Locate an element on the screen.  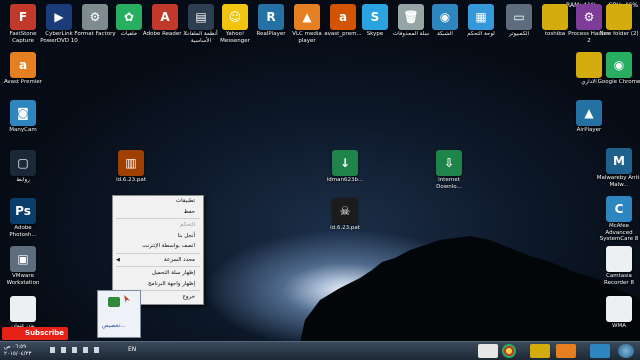
context-menu-item-label: أنجل بنا is located at coordinates (186, 235).